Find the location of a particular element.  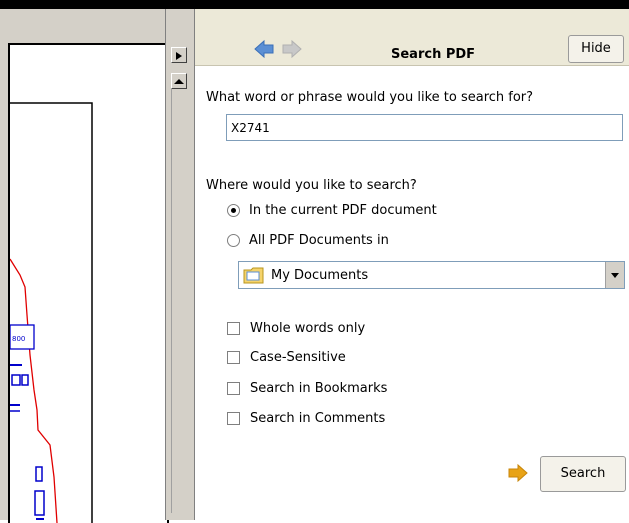

checkbox-search-bookmarks is located at coordinates (233, 388).